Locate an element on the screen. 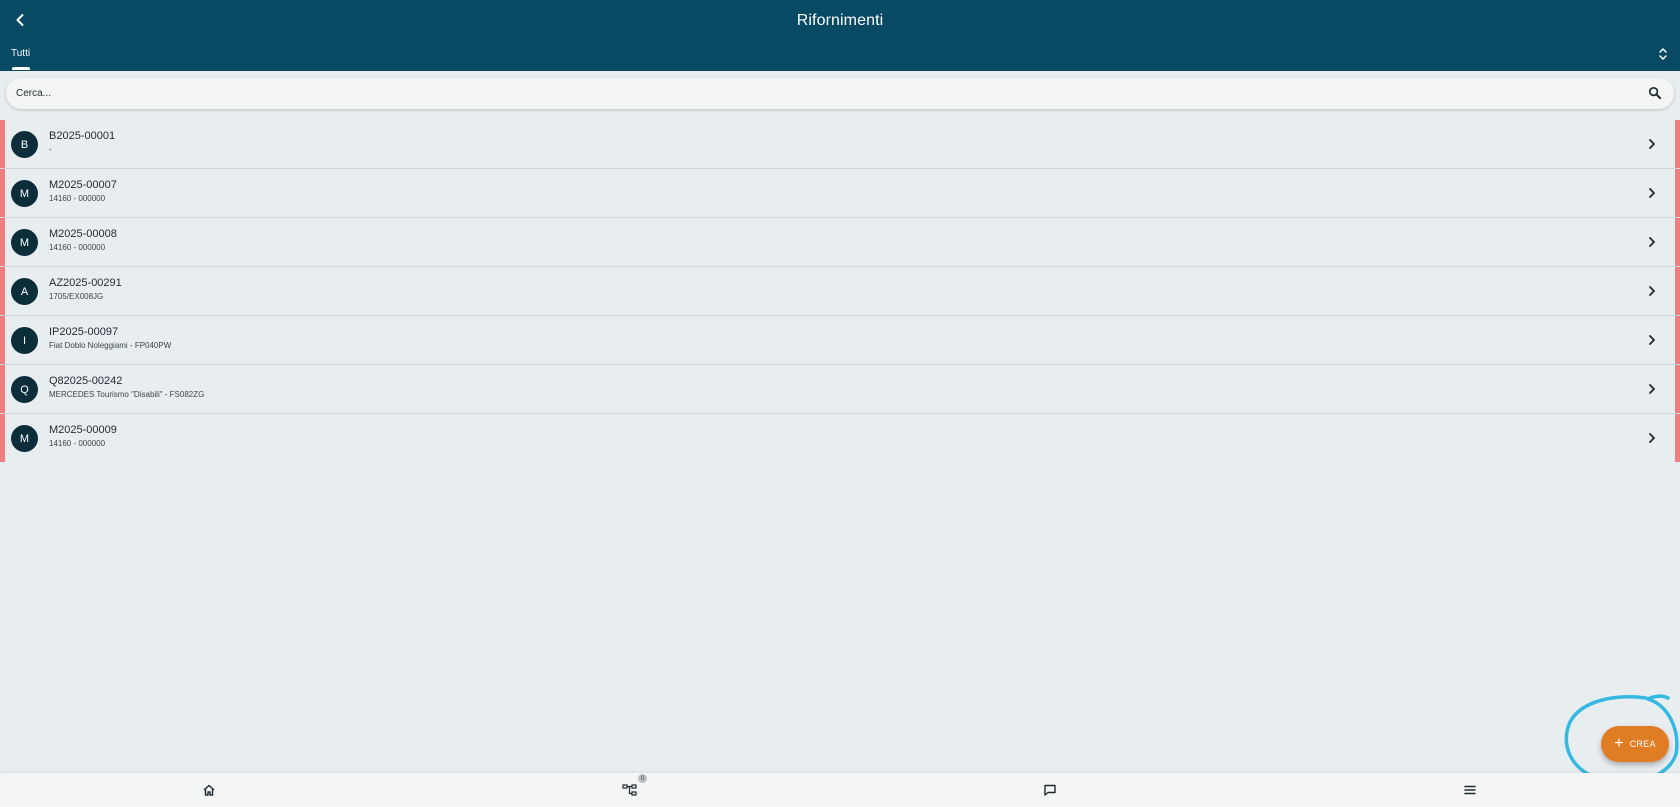 This screenshot has width=1680, height=807. nav-chat-button is located at coordinates (1050, 790).